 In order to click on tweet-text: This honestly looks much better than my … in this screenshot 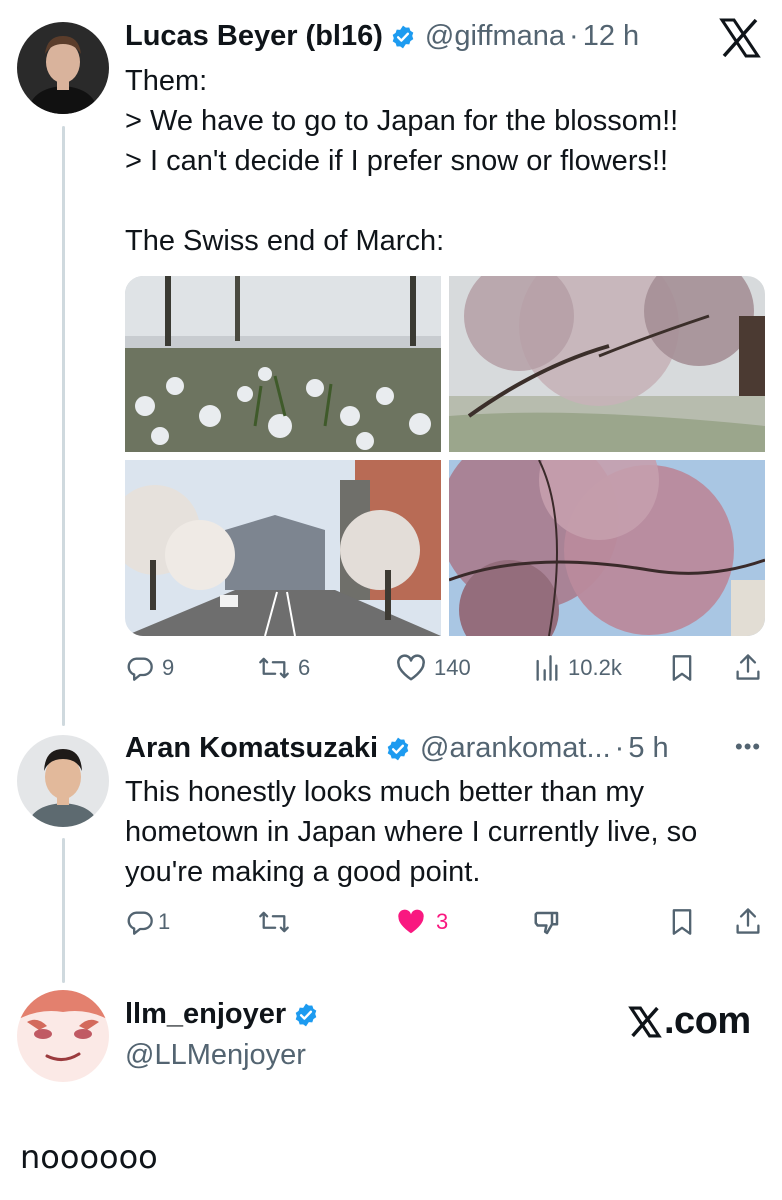, I will do `click(411, 832)`.